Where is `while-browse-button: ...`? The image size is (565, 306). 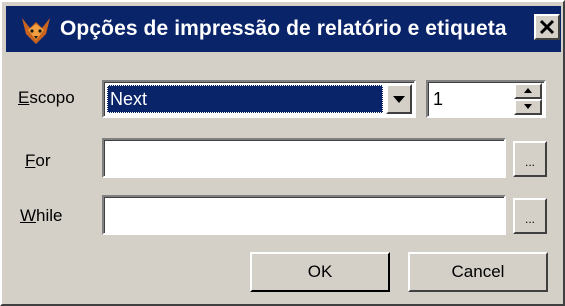
while-browse-button: ... is located at coordinates (530, 216).